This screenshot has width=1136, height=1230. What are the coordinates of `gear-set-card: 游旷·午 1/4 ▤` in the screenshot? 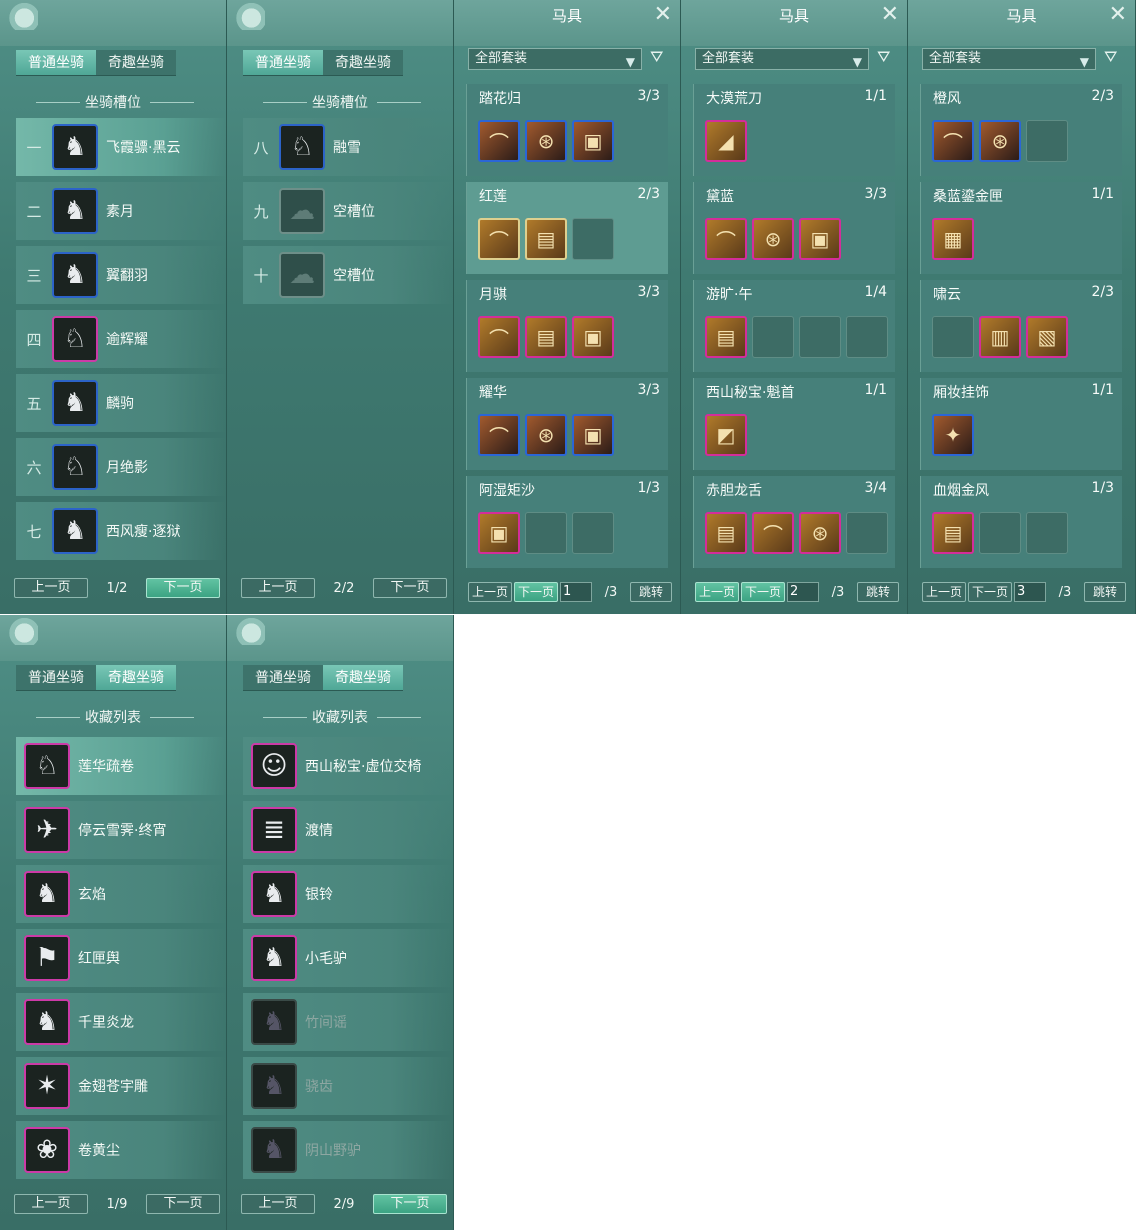 It's located at (794, 326).